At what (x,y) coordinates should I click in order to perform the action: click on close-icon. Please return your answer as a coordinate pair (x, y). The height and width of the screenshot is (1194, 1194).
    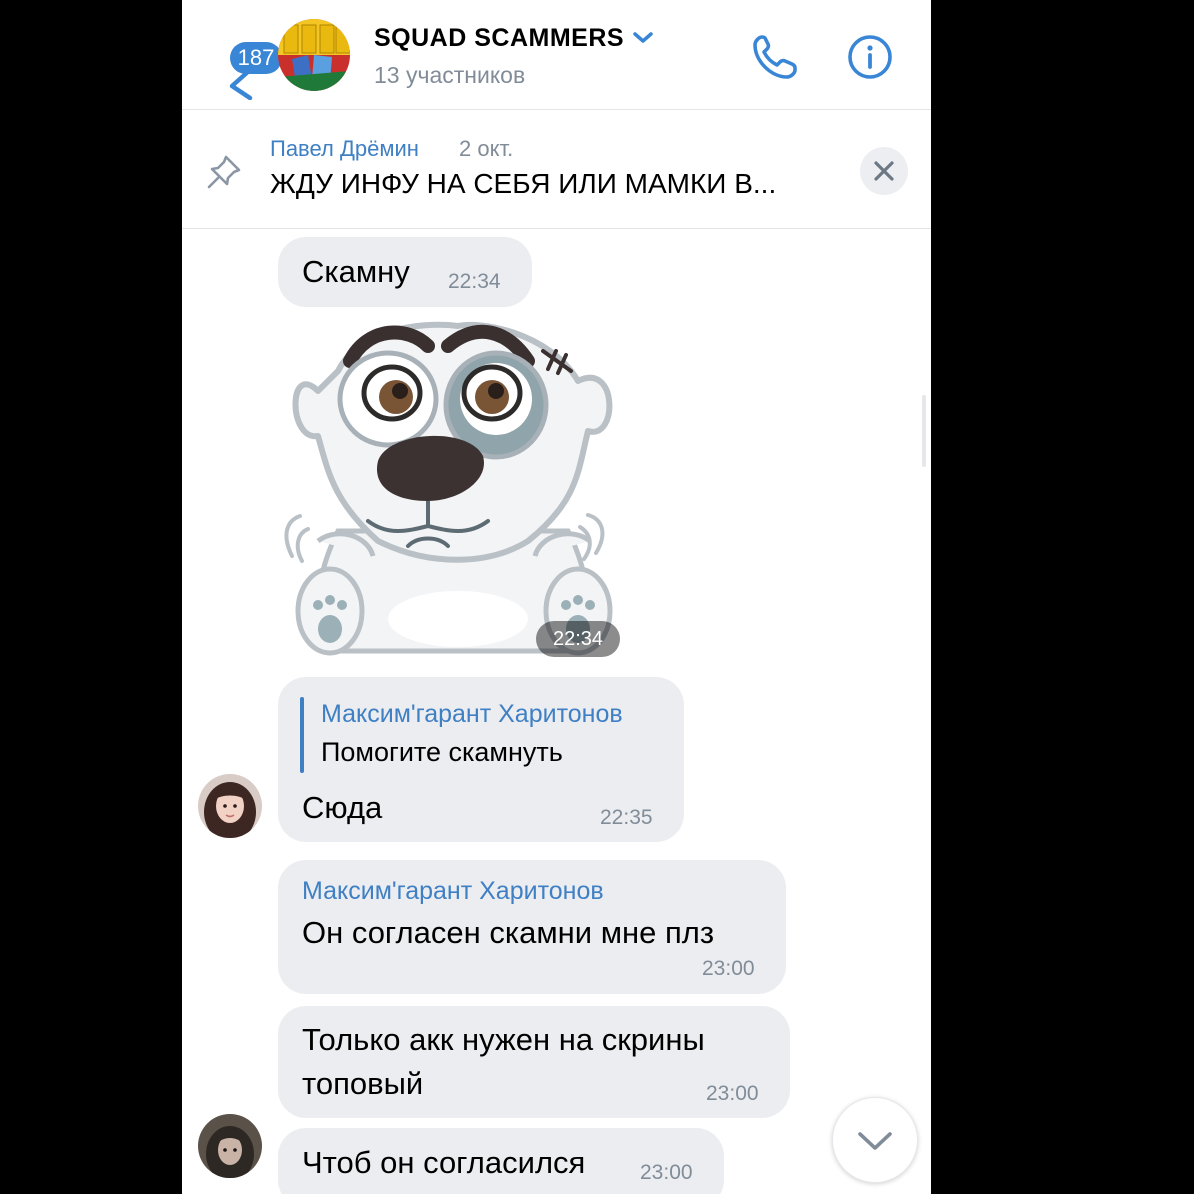
    Looking at the image, I should click on (884, 171).